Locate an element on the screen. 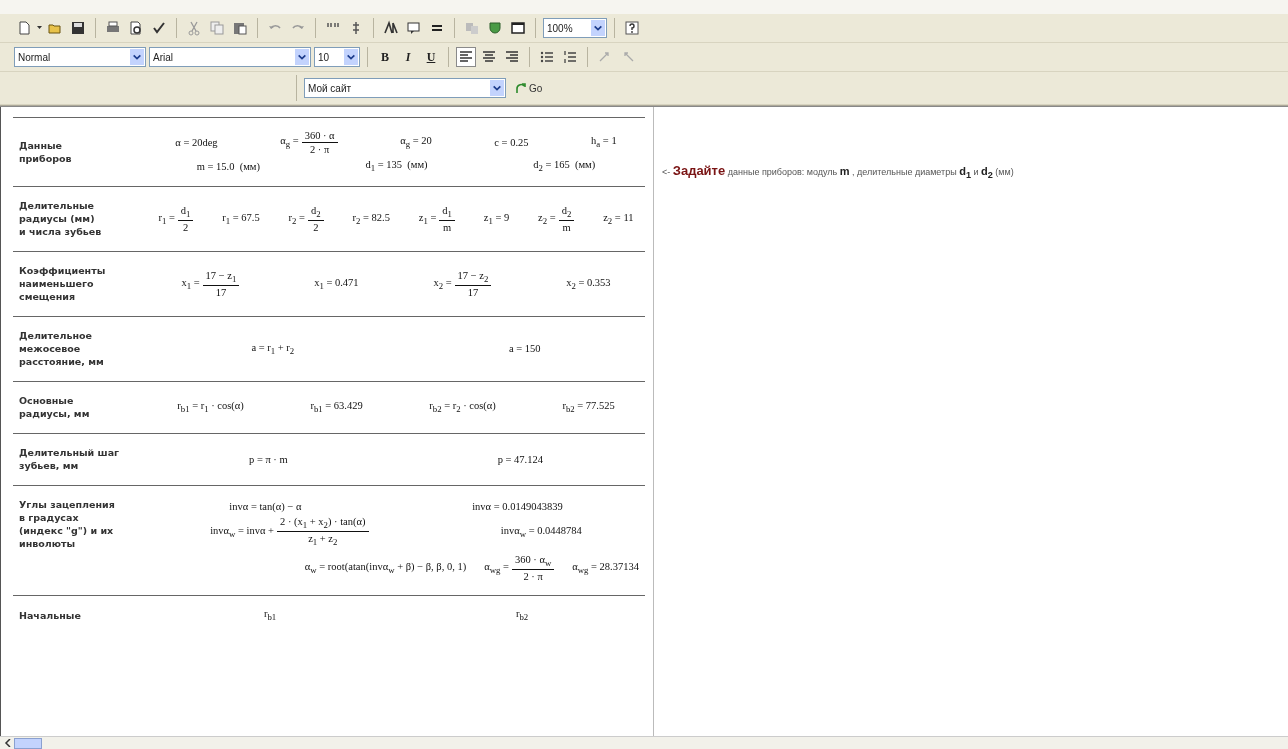  section-label: Делительные радиусы (мм) и числа зубьев is located at coordinates (60, 219).